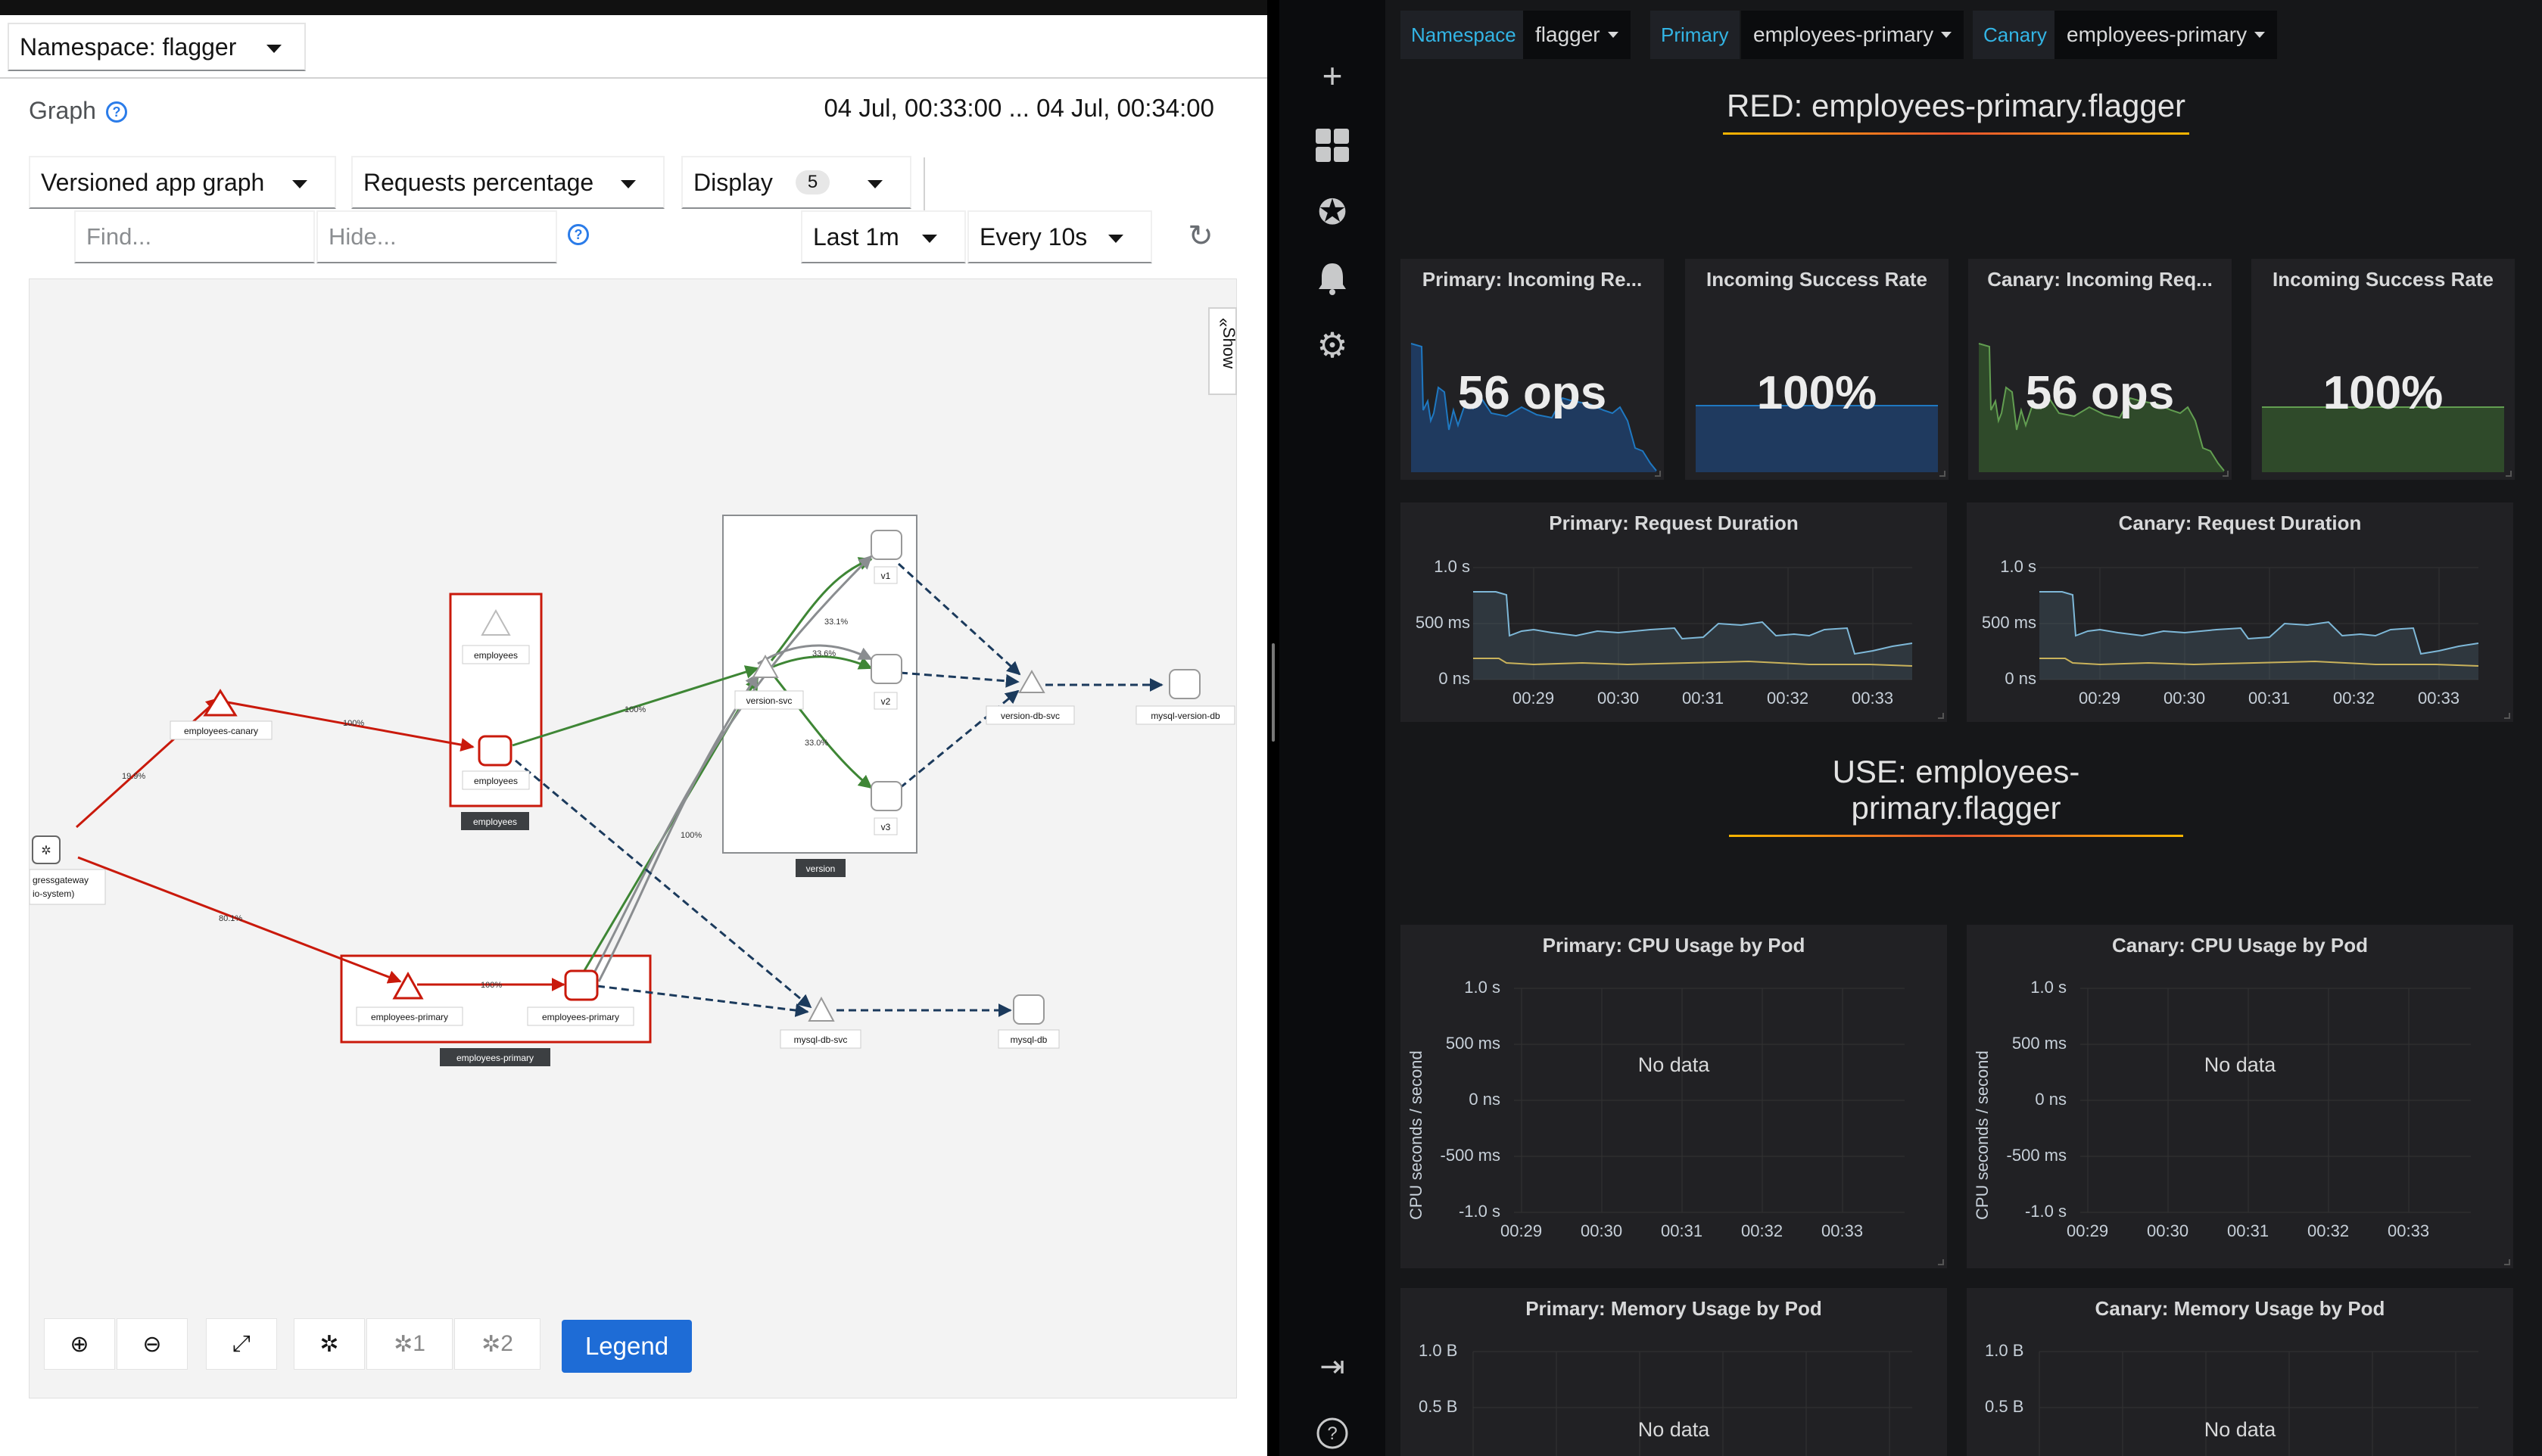 This screenshot has height=1456, width=2542. Describe the element at coordinates (61, 880) in the screenshot. I see `node-label: gressgateway` at that location.